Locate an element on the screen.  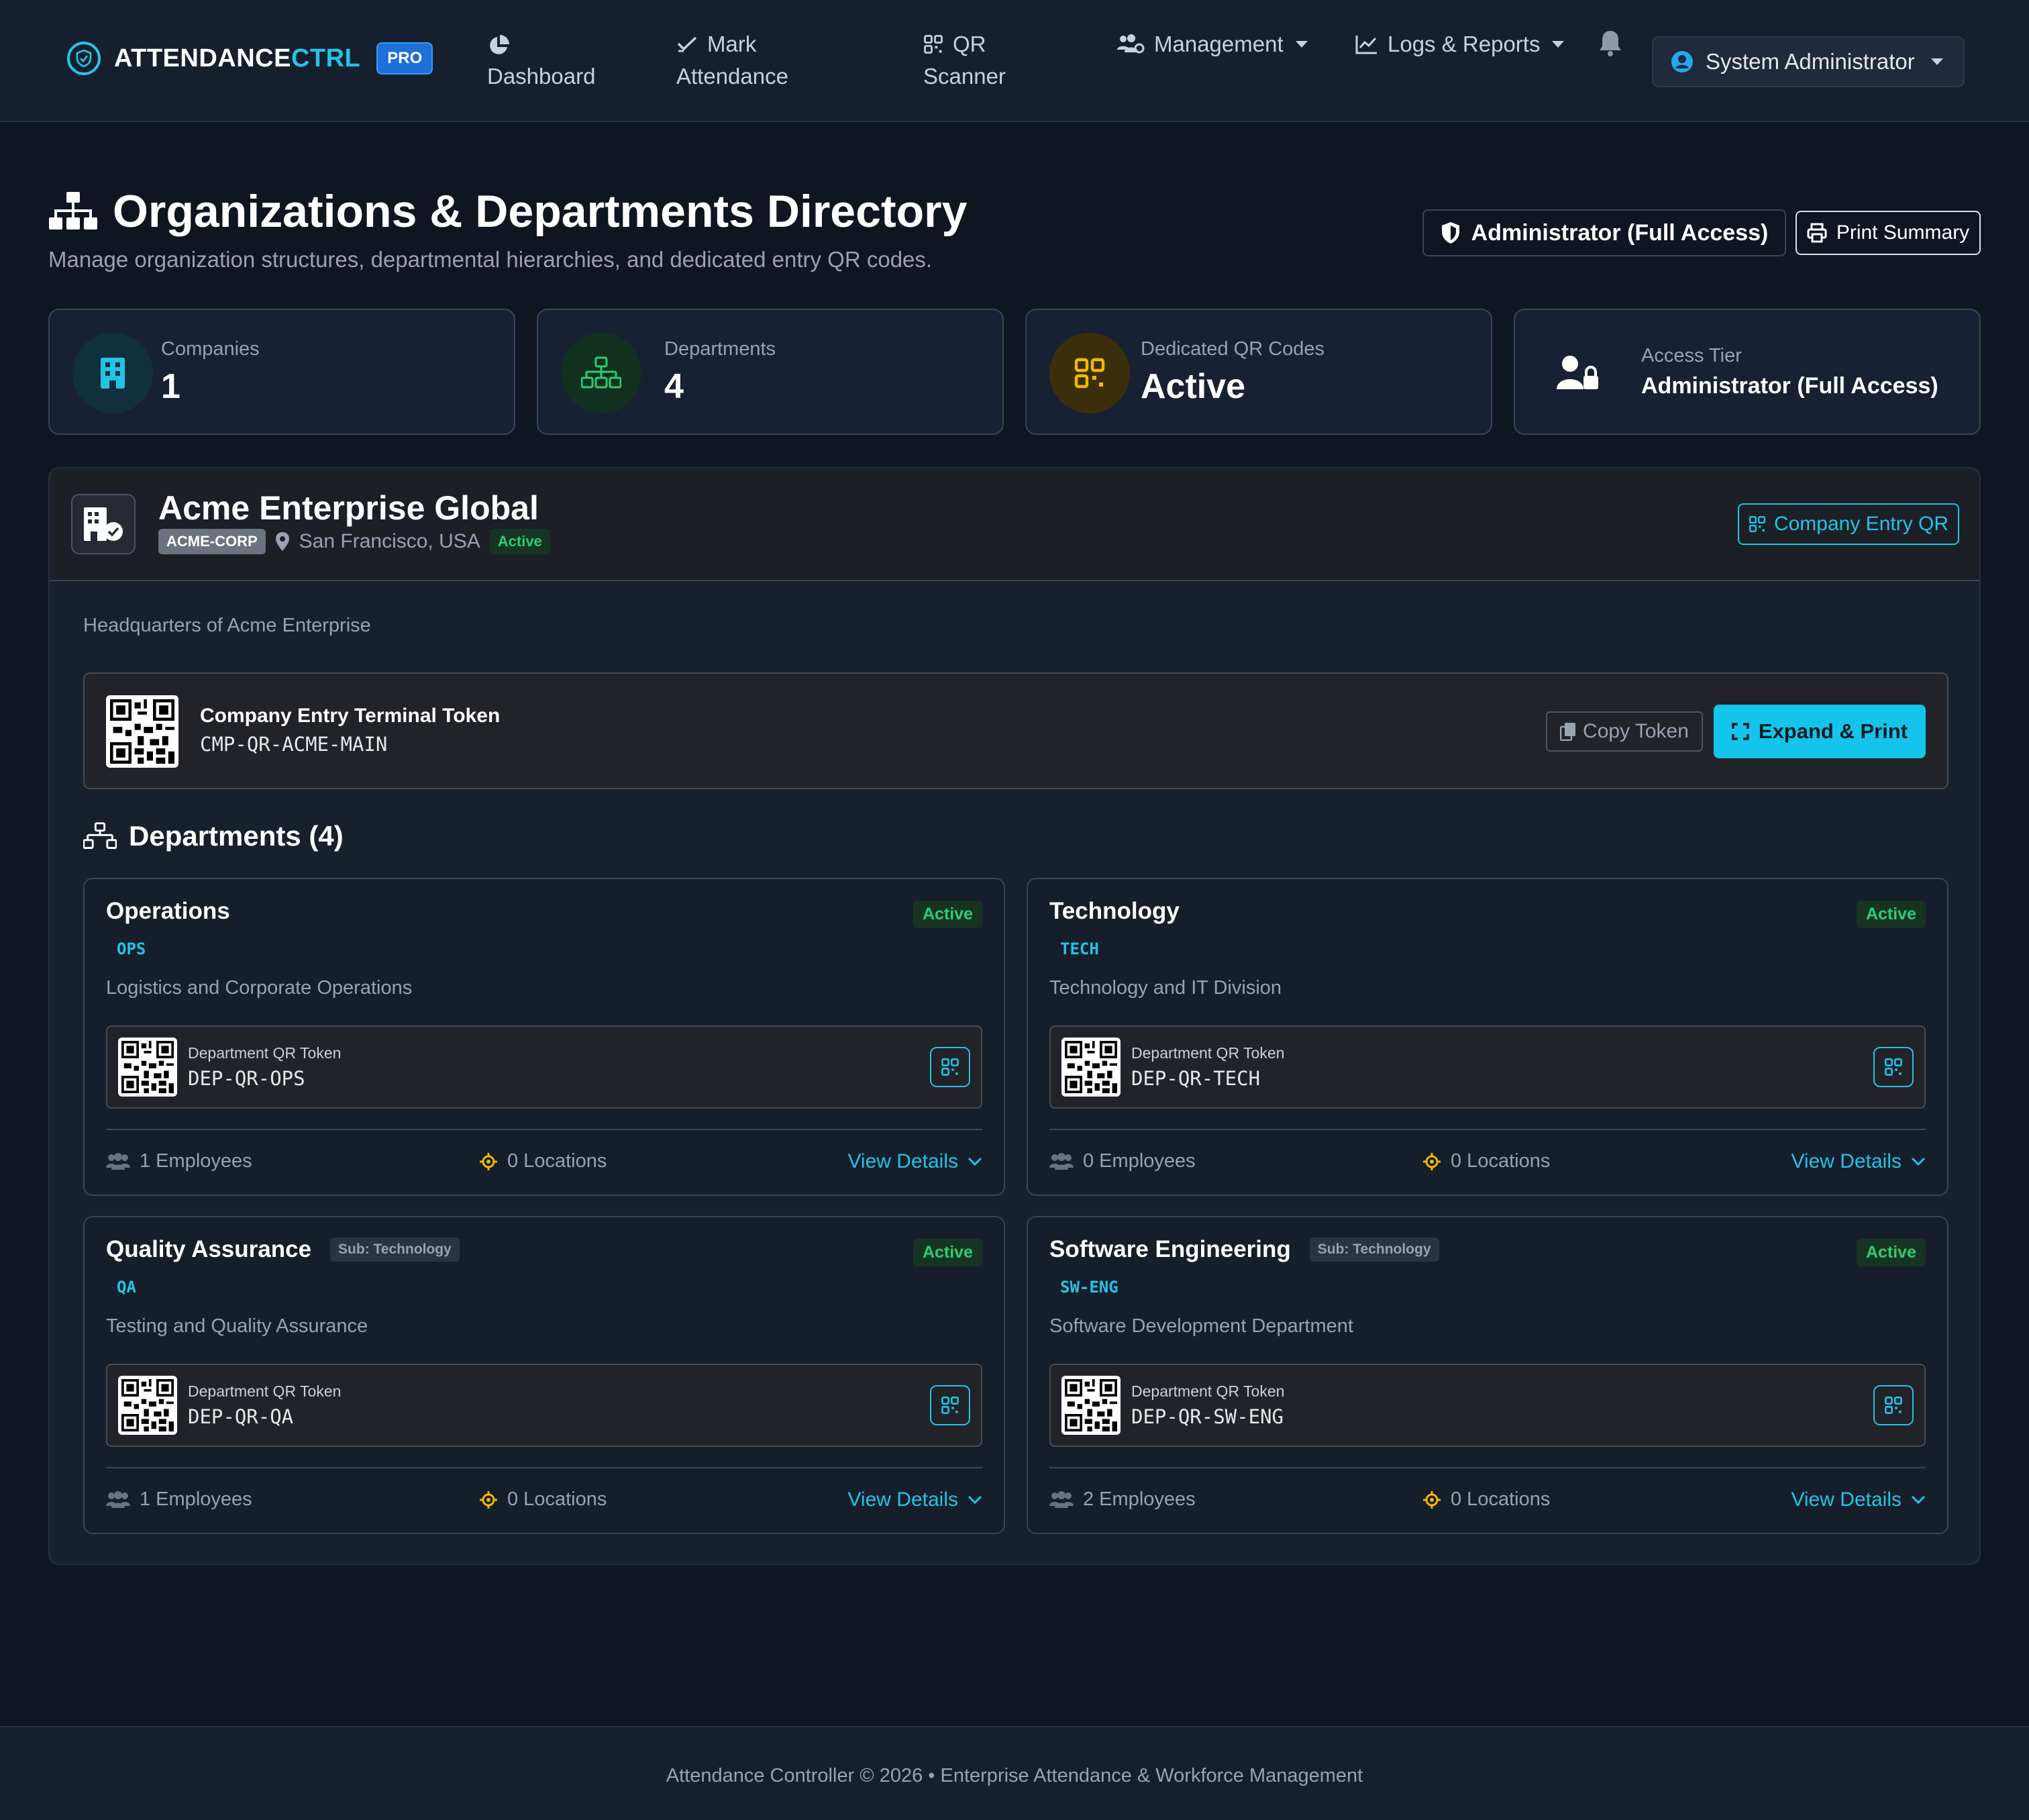
building-check-icon is located at coordinates (103, 524).